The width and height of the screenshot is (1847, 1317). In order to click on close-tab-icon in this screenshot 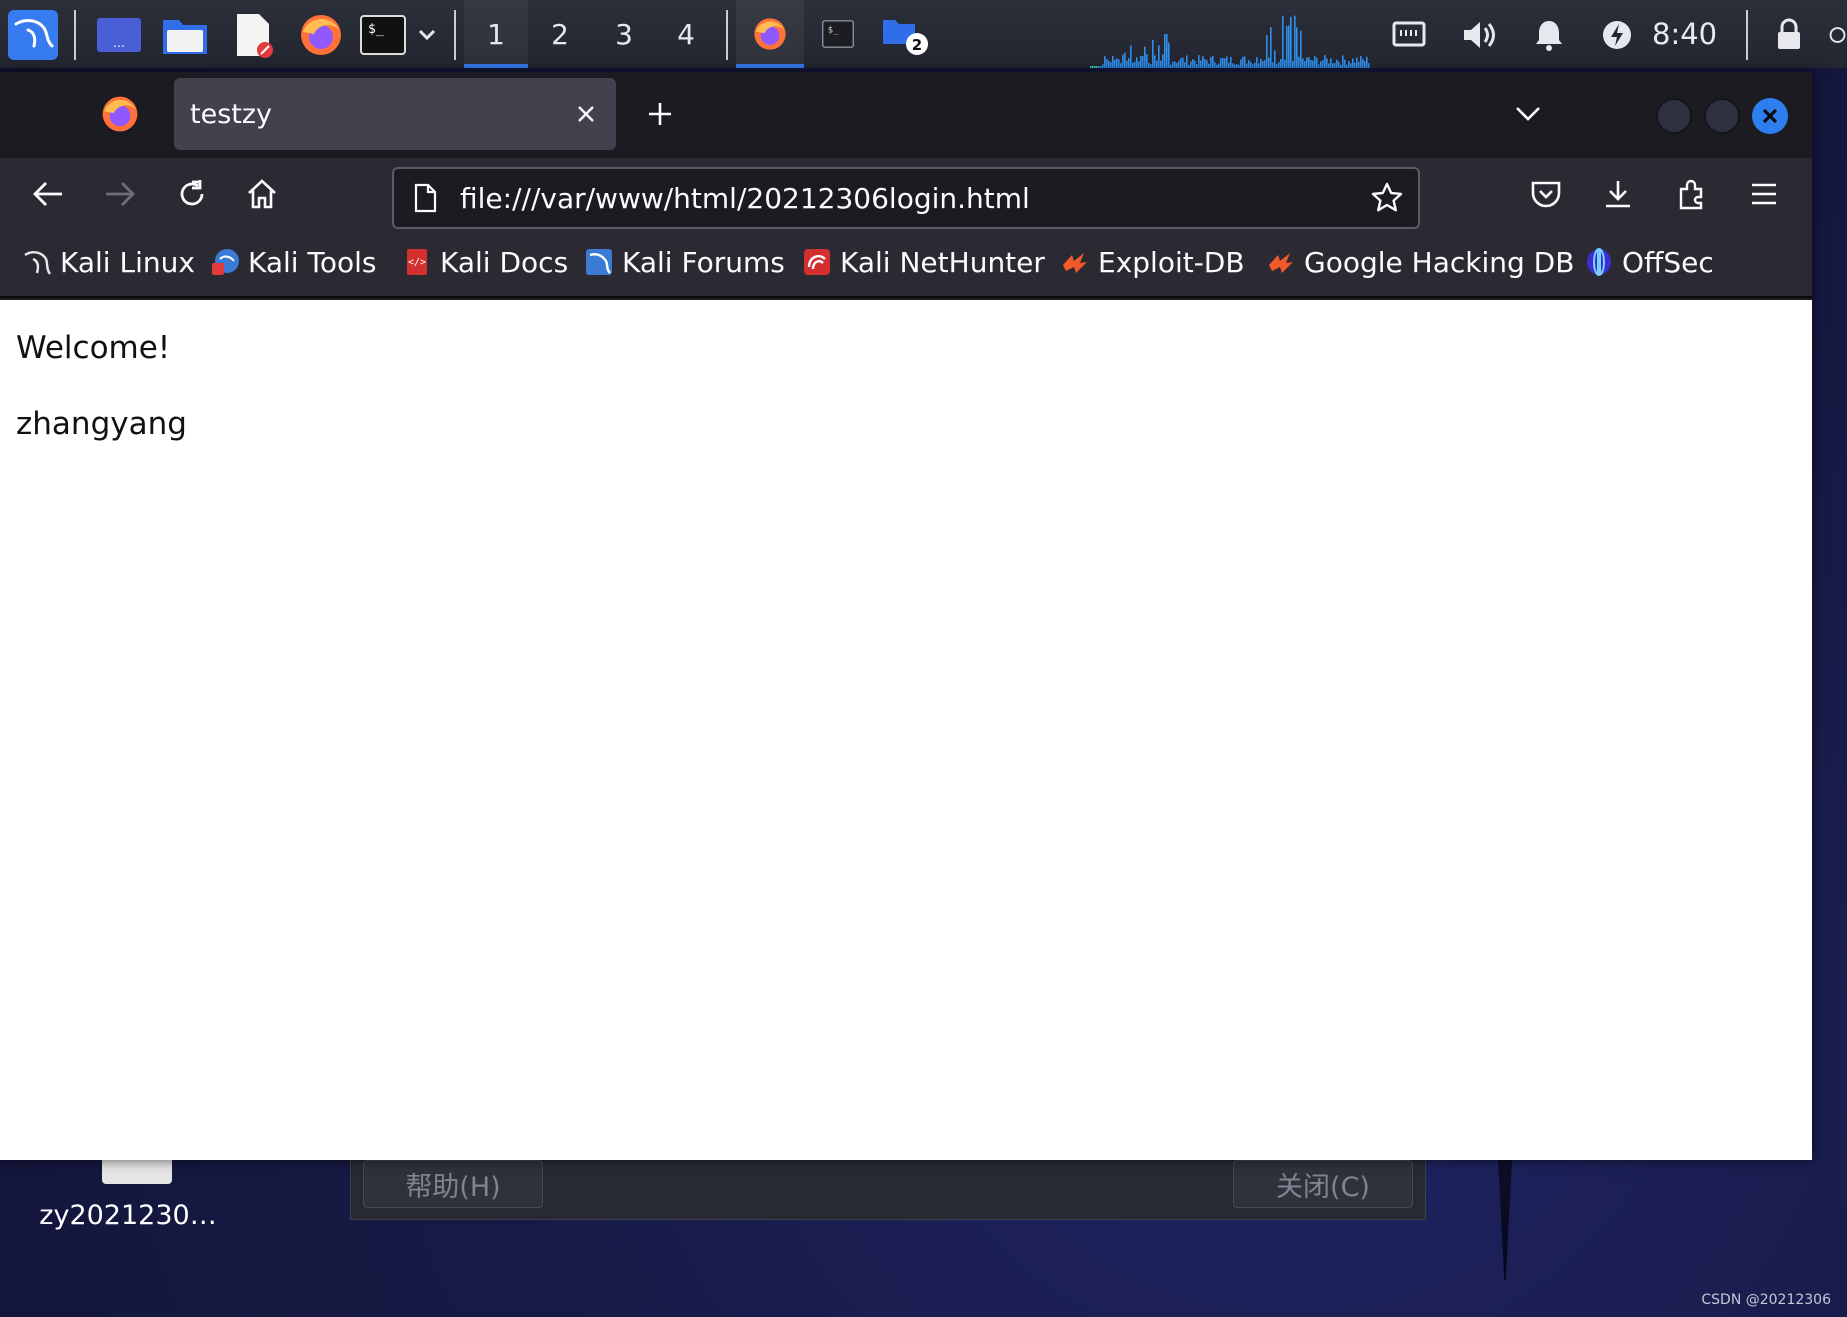, I will do `click(586, 114)`.